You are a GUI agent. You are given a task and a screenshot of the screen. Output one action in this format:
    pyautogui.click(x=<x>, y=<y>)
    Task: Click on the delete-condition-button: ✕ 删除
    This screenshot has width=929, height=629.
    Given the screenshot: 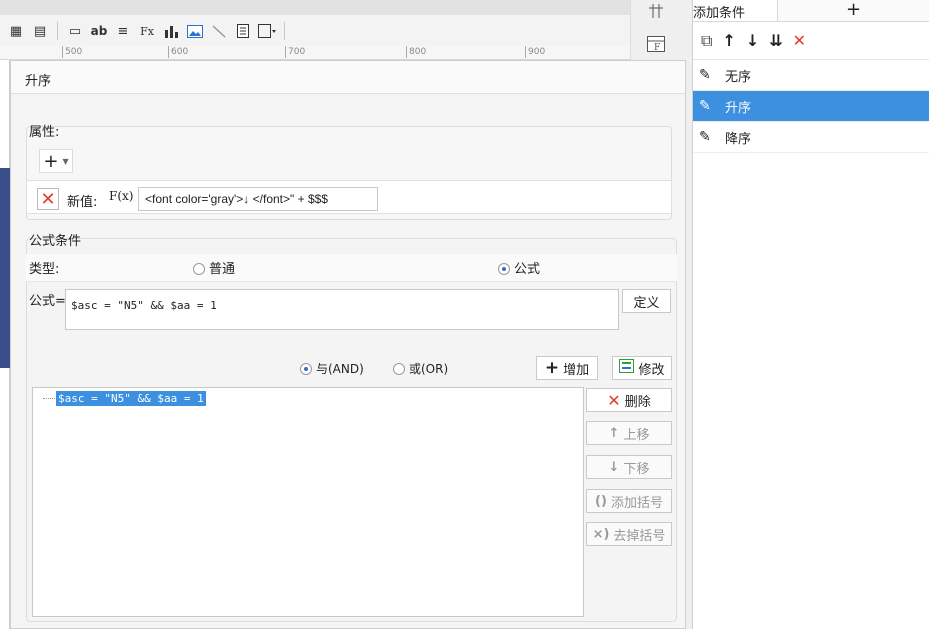 What is the action you would take?
    pyautogui.click(x=629, y=400)
    